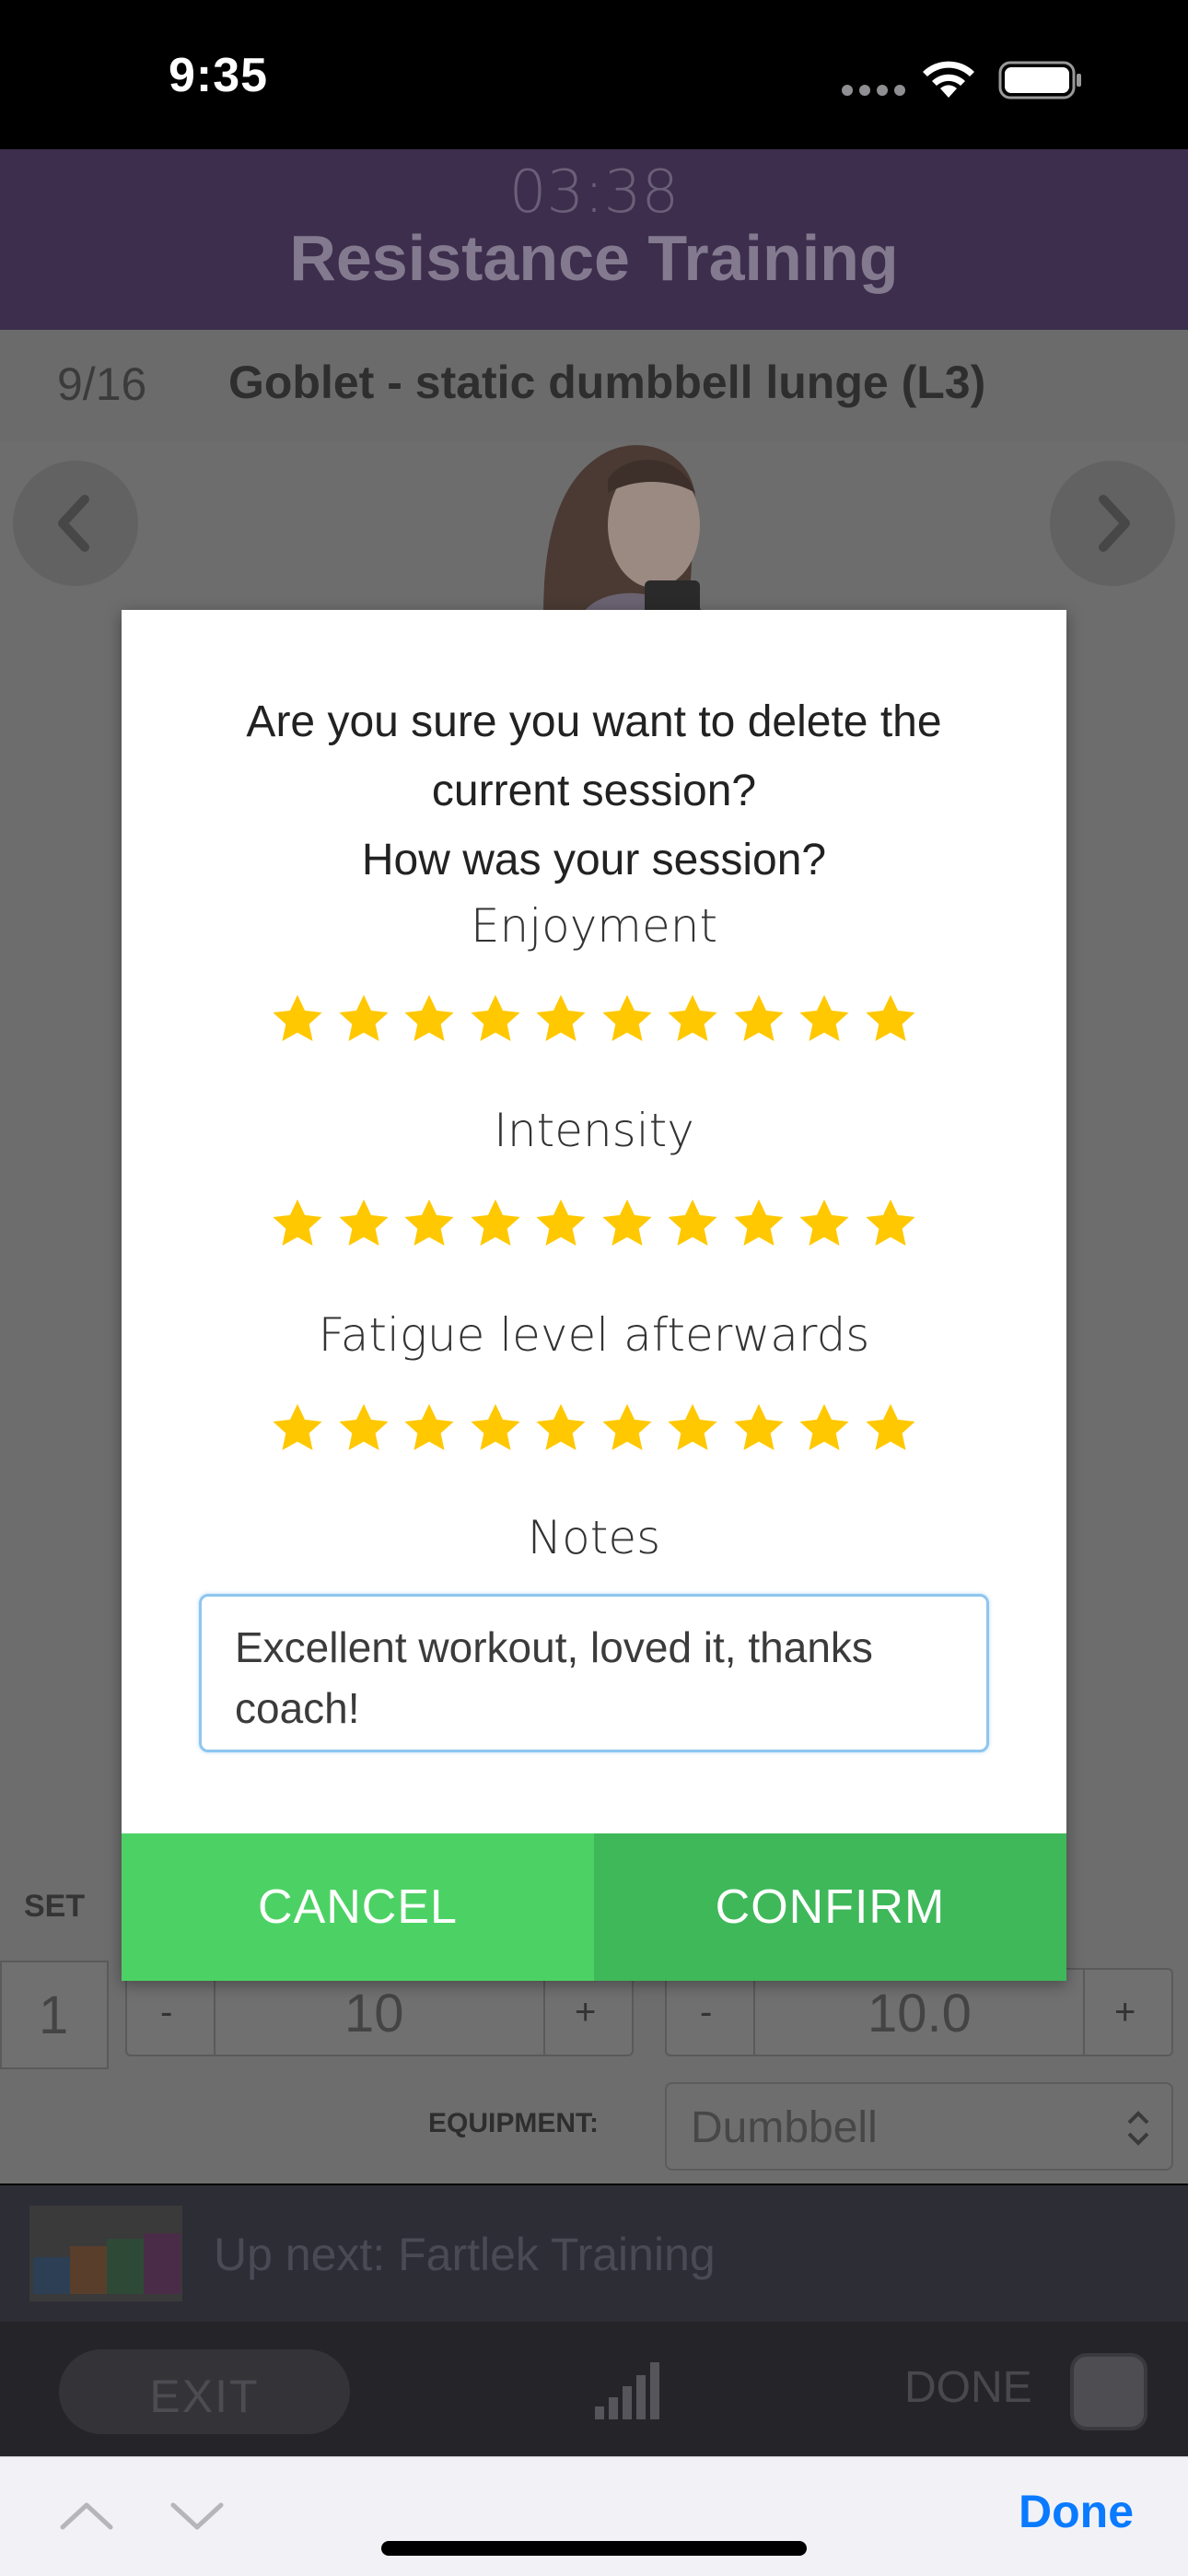 This screenshot has width=1188, height=2576. What do you see at coordinates (102, 384) in the screenshot?
I see `exercise-count: 9/16` at bounding box center [102, 384].